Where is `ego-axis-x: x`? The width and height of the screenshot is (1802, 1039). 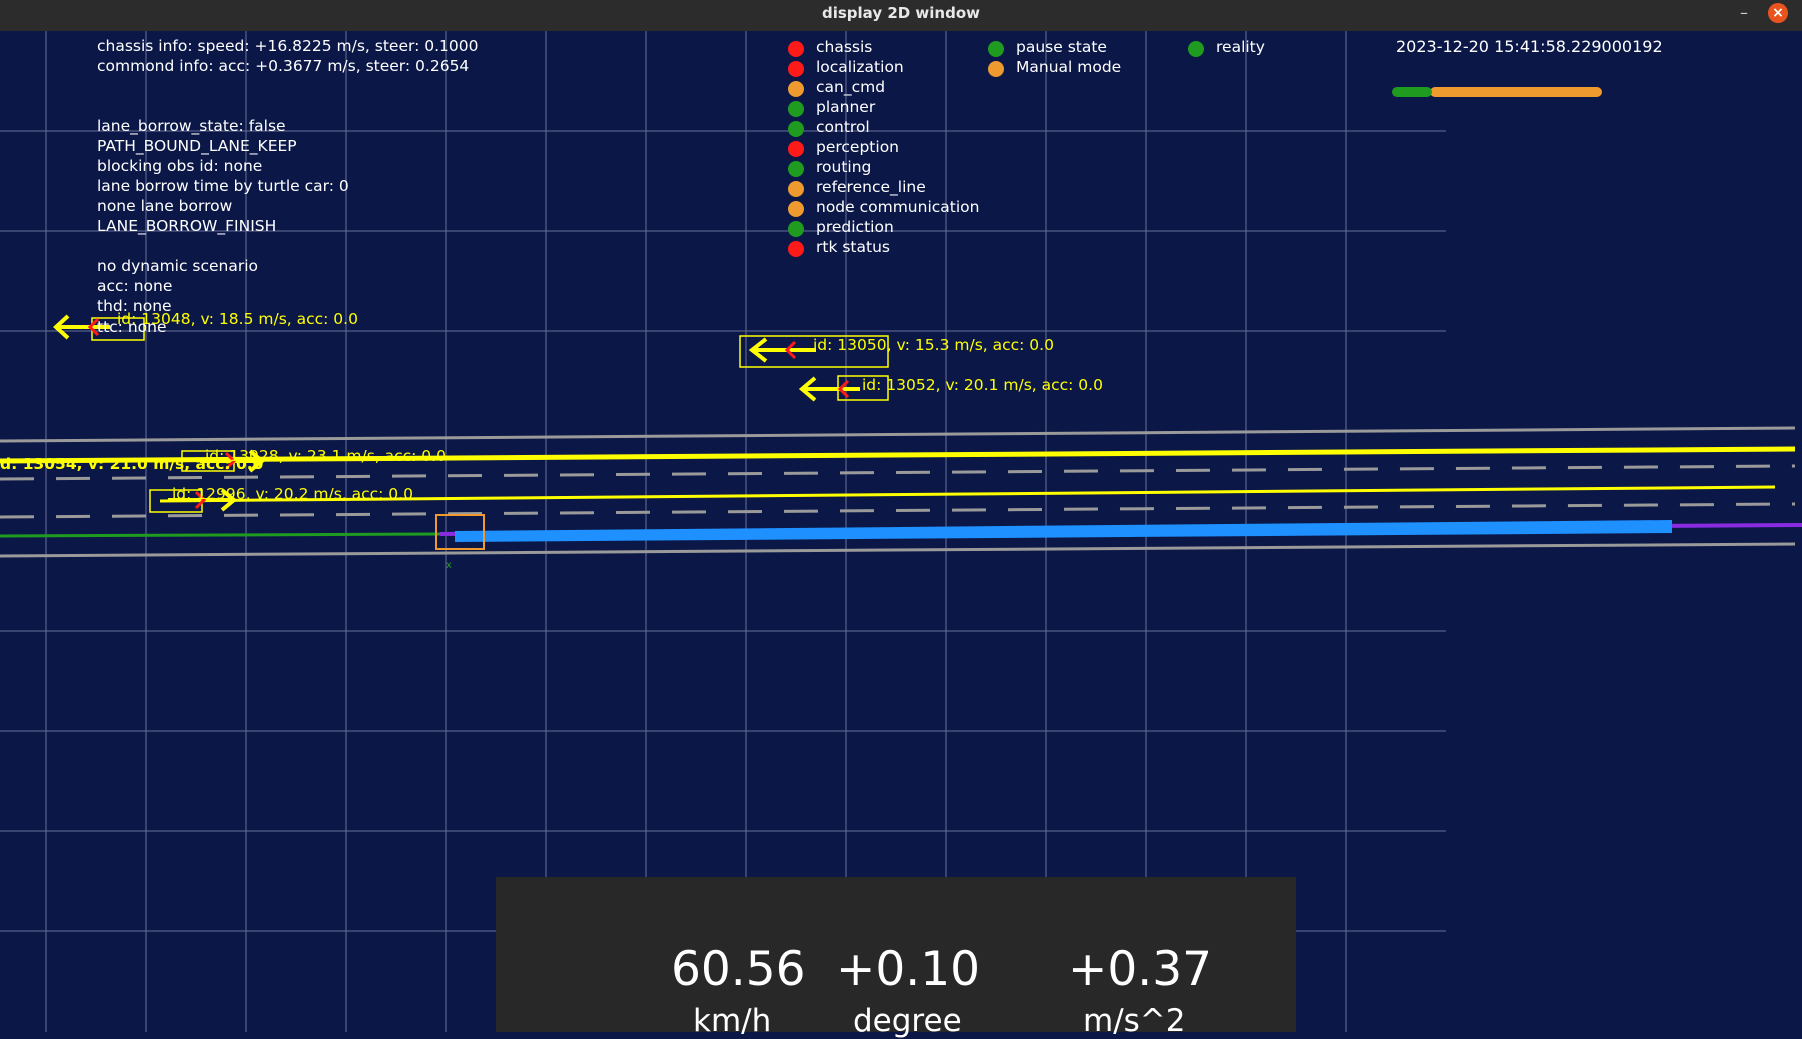 ego-axis-x: x is located at coordinates (449, 565).